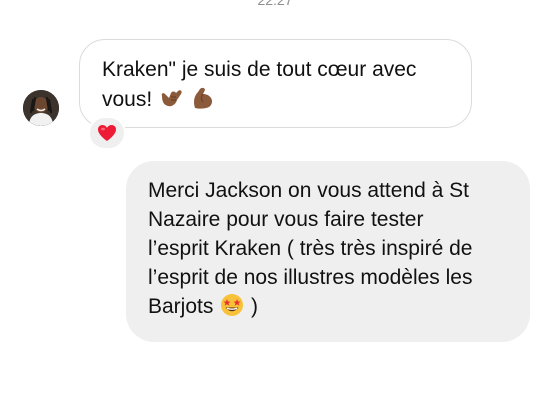  Describe the element at coordinates (127, 99) in the screenshot. I see `message-line: vous!` at that location.